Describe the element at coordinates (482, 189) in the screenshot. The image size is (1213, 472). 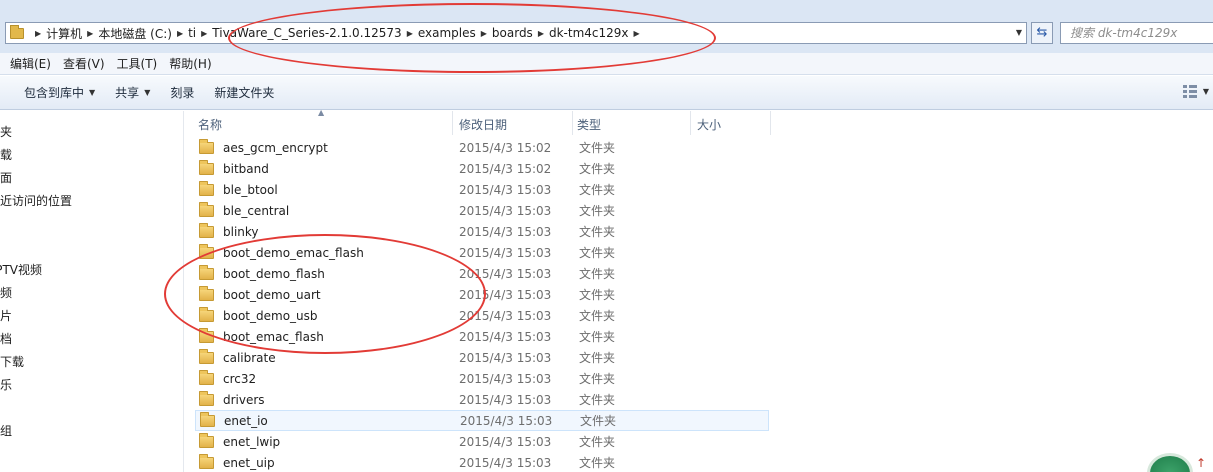
I see `list-item: ble_btool 2015/4/3 15:03 文件夹` at that location.